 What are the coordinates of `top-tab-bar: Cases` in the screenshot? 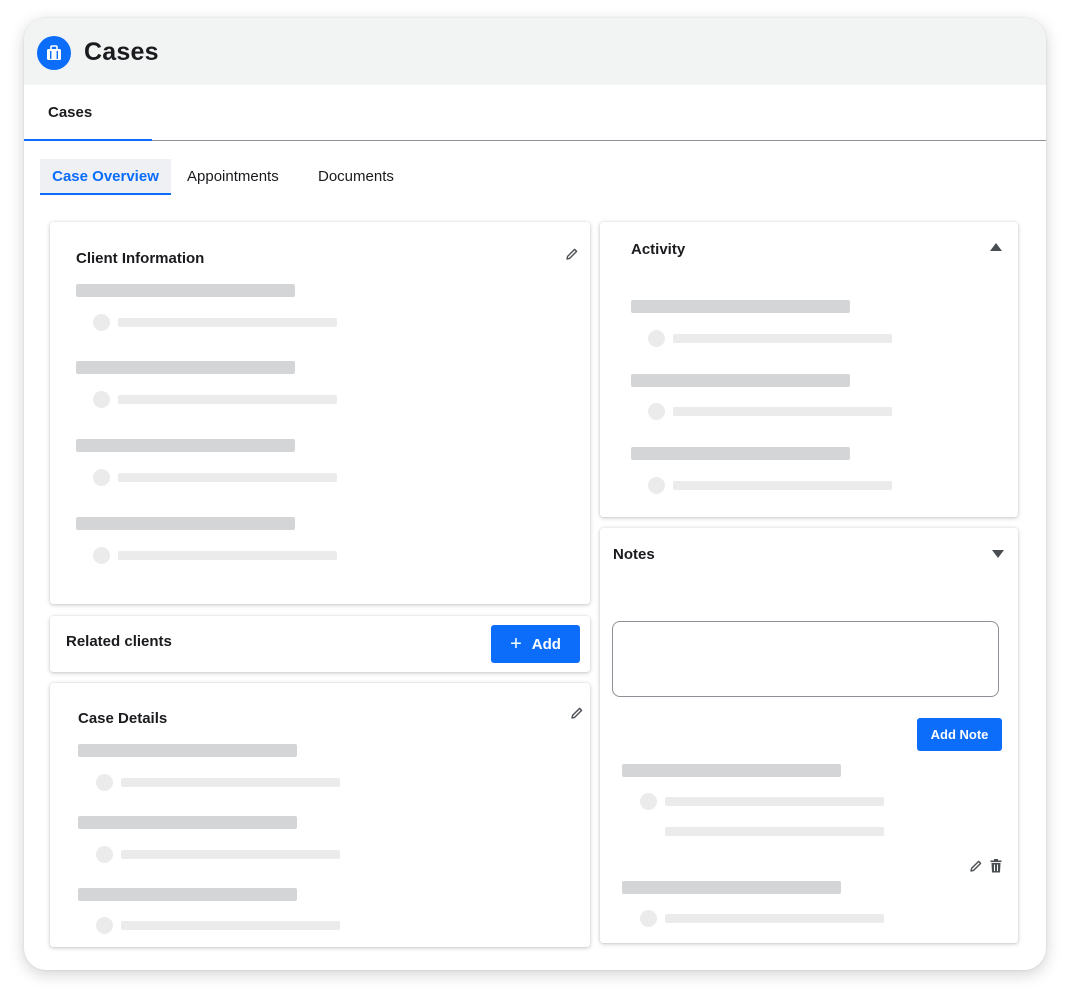 It's located at (535, 113).